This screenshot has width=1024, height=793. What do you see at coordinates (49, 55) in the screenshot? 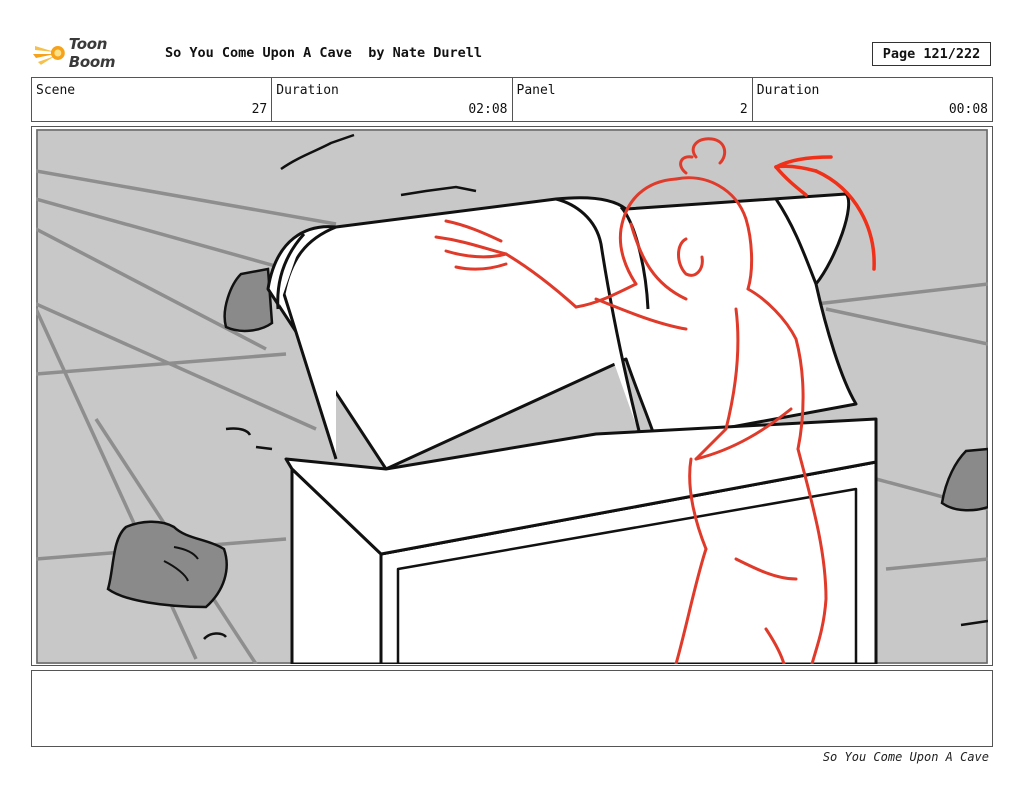
I see `comet-logo-icon` at bounding box center [49, 55].